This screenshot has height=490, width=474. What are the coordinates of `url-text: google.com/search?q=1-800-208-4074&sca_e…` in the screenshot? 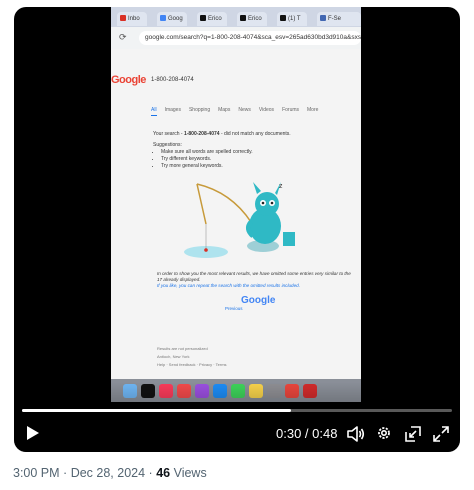 It's located at (250, 38).